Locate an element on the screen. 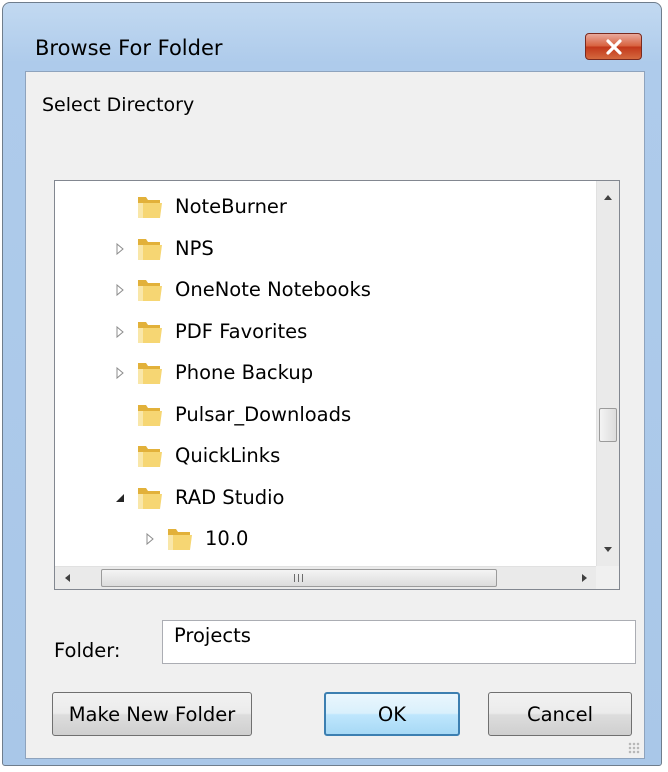 The image size is (668, 772). vertical-scrollbar is located at coordinates (607, 373).